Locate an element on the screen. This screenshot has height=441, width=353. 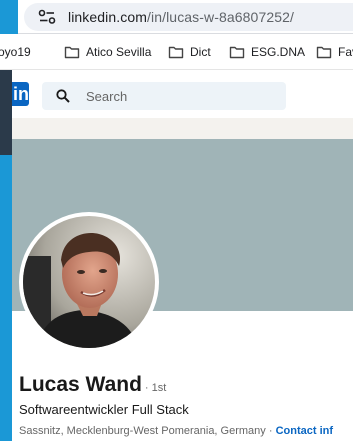
page-background-strip is located at coordinates (182, 128).